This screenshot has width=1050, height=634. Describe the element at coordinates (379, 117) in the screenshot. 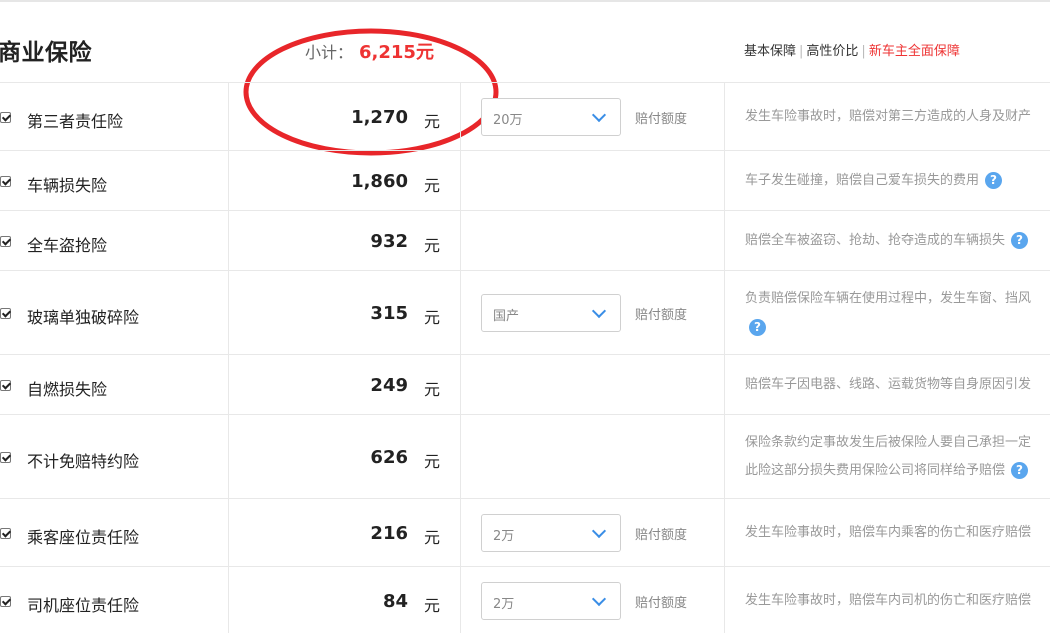

I see `premium-amount: 1,270` at that location.